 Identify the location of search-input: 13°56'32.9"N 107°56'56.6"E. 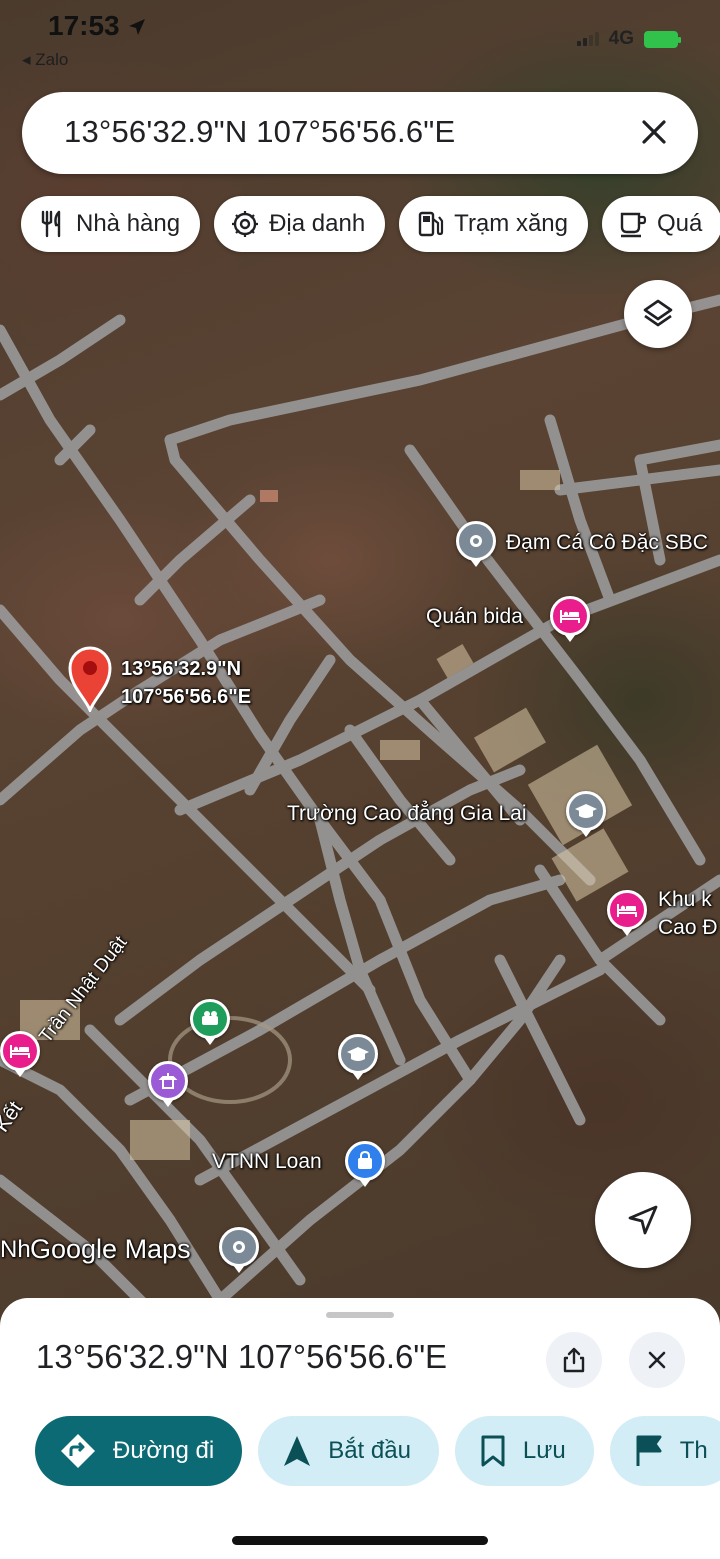
(259, 132).